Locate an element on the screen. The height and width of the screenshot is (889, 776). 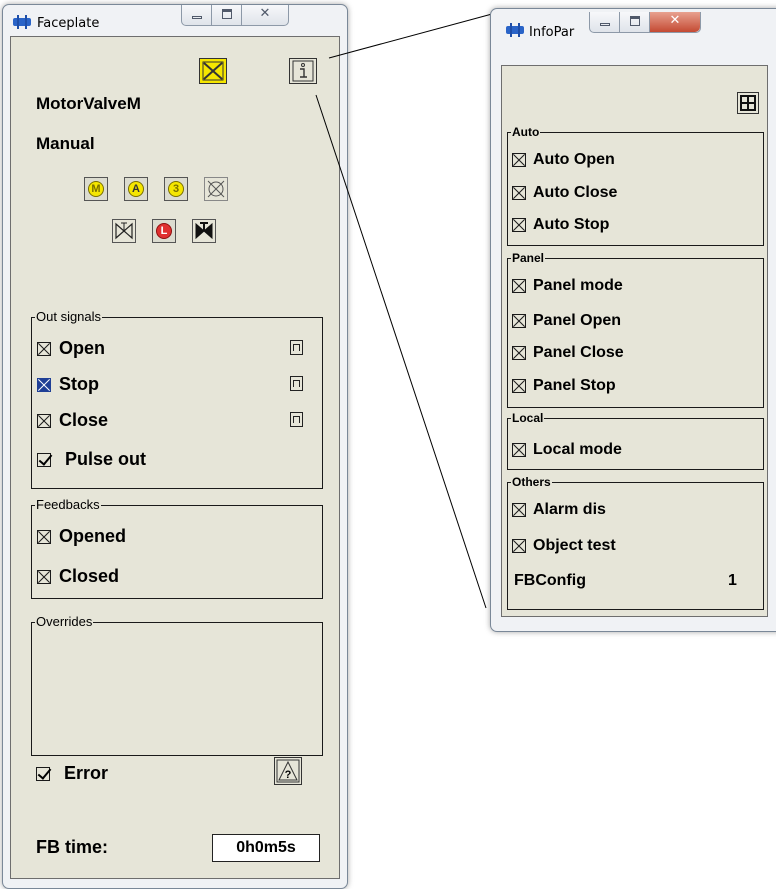
auto-group-label: Auto is located at coordinates (526, 132).